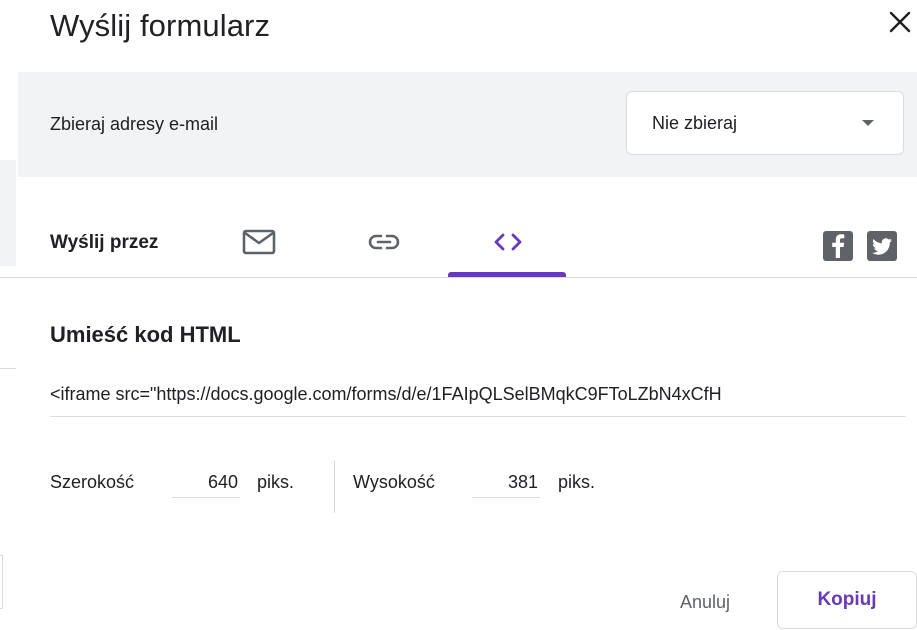  What do you see at coordinates (104, 242) in the screenshot?
I see `send-via-label: Wyślij przez` at bounding box center [104, 242].